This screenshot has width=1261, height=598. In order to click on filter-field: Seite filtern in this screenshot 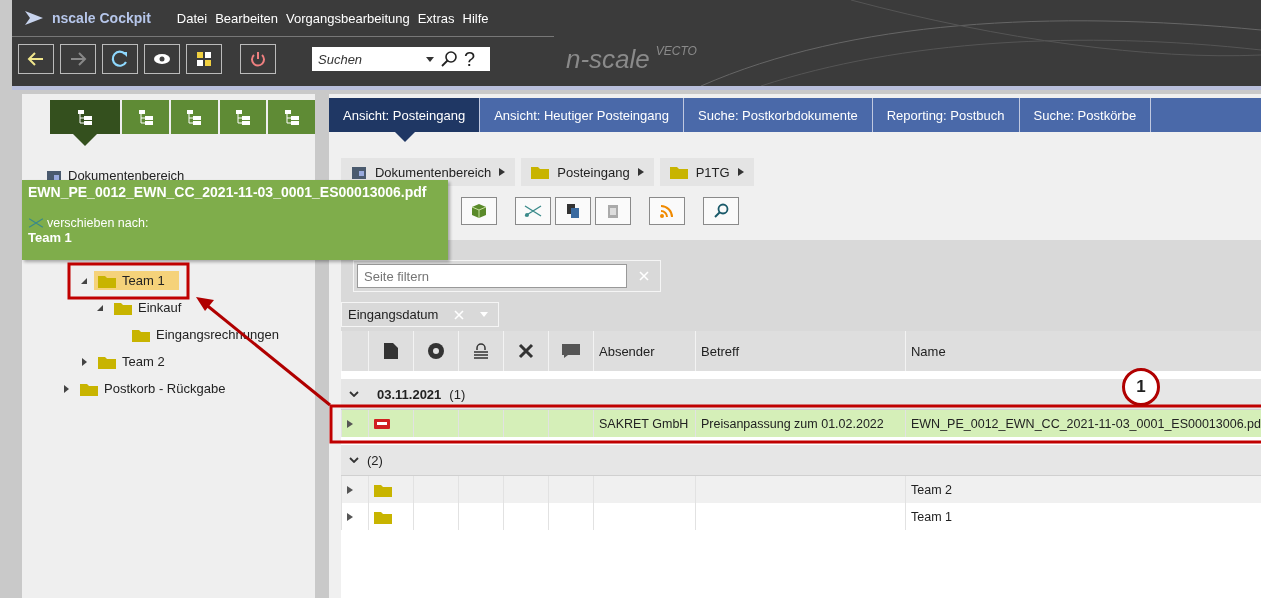, I will do `click(492, 276)`.